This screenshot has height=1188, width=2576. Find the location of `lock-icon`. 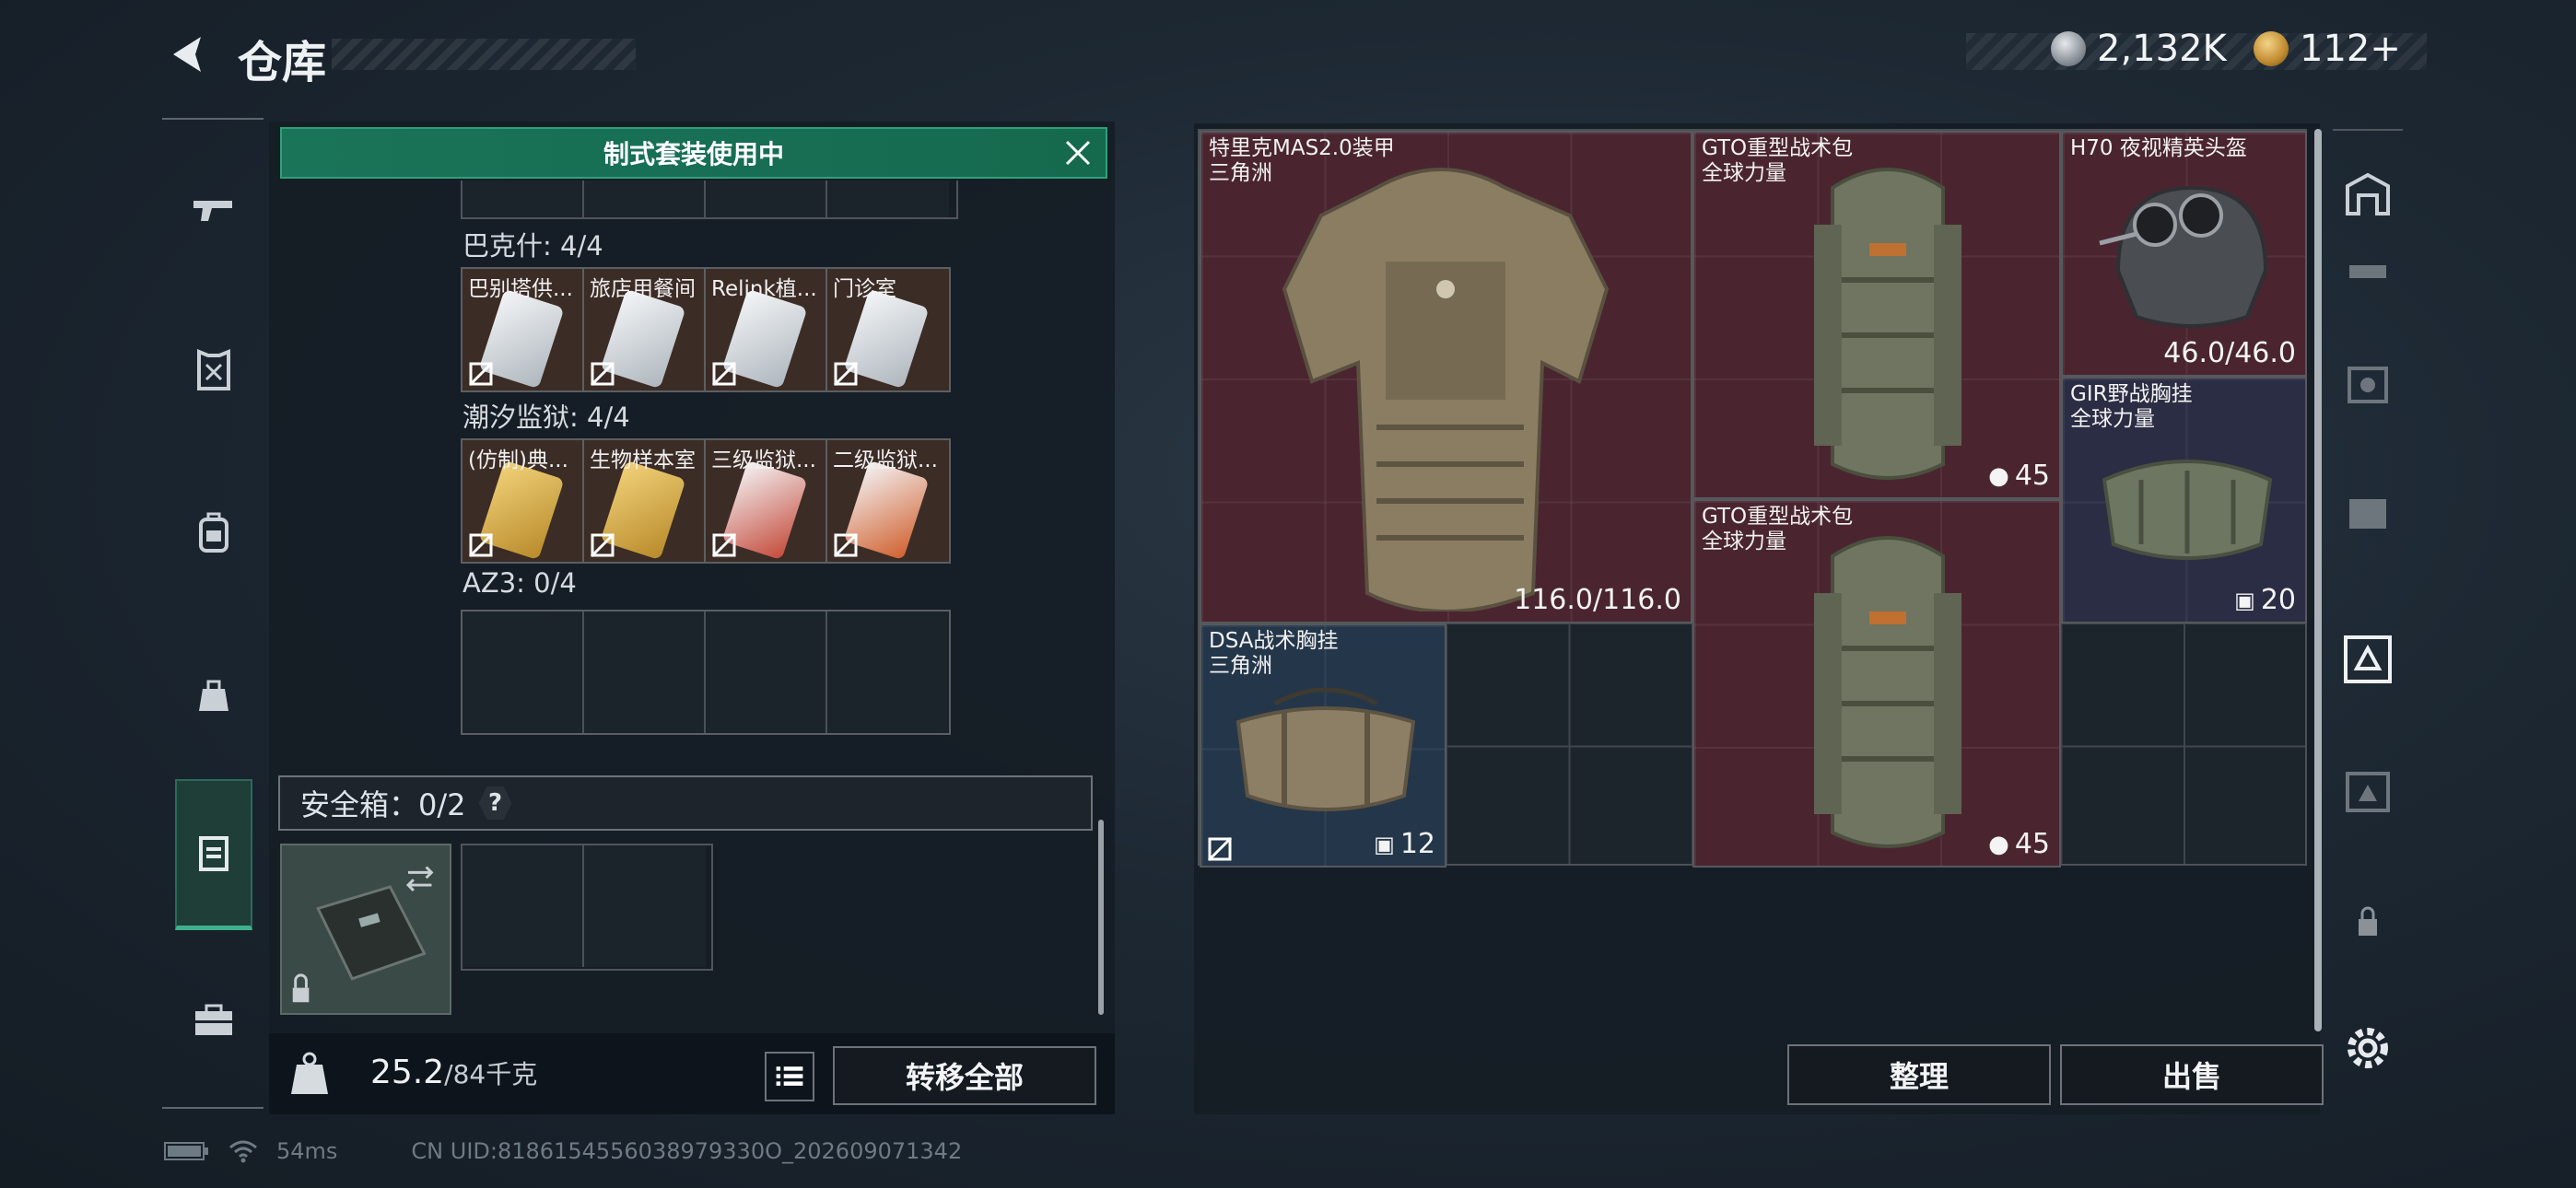

lock-icon is located at coordinates (2368, 921).